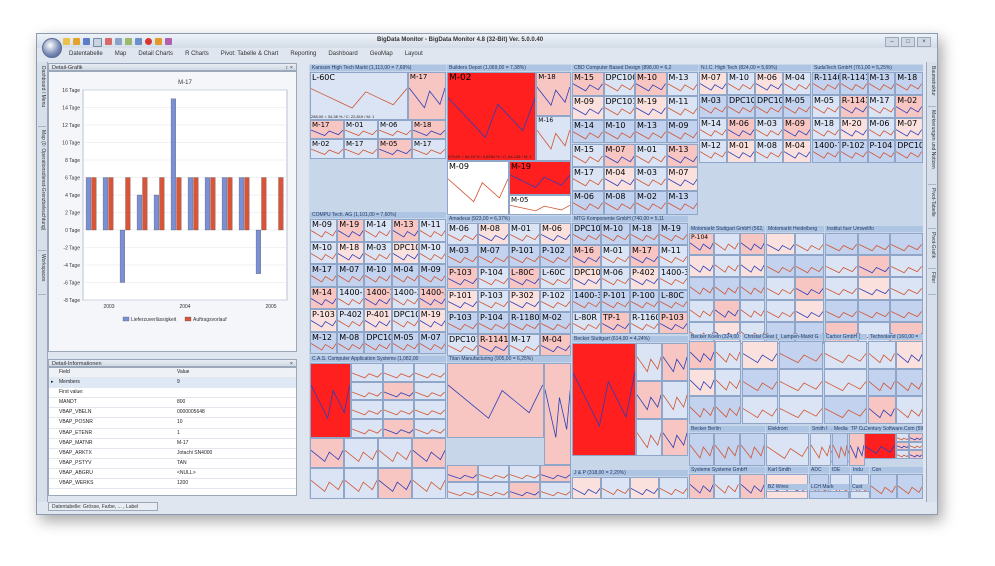 This screenshot has height=566, width=995. Describe the element at coordinates (172, 423) in the screenshot. I see `table-row: VBAP_POSNR 10` at that location.